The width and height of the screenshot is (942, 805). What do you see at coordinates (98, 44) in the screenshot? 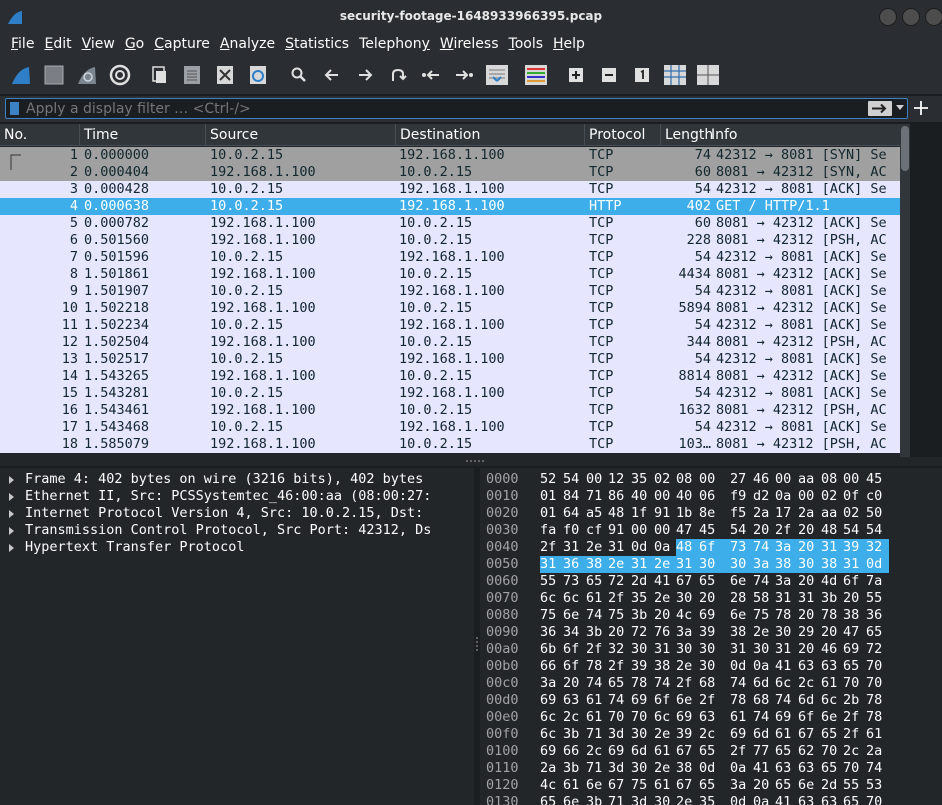
I see `menu-view: View` at bounding box center [98, 44].